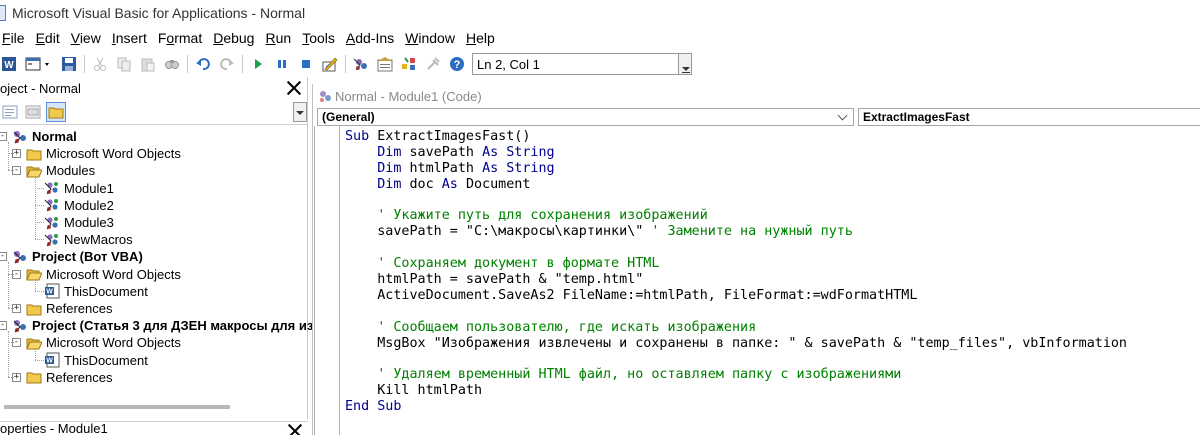  I want to click on menu-run: Run, so click(278, 38).